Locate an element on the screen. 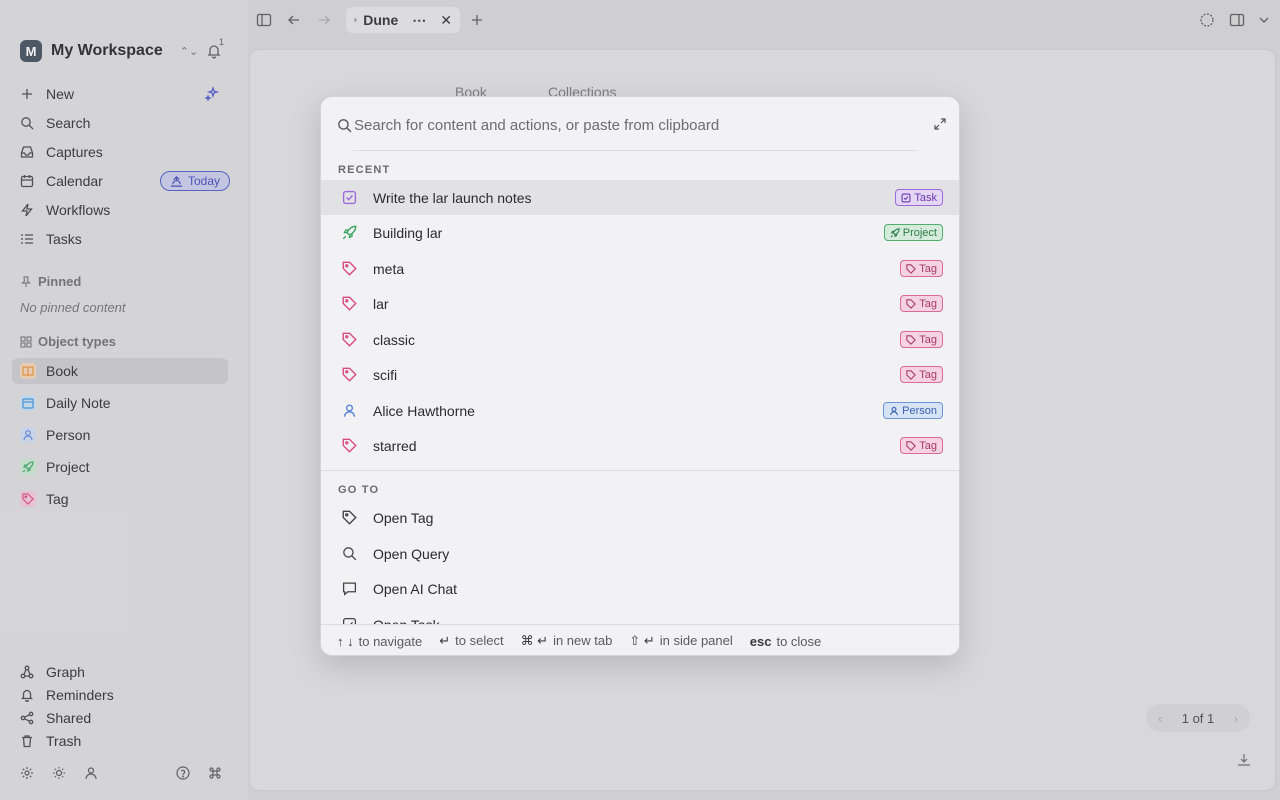 The width and height of the screenshot is (1280, 800). chat-icon is located at coordinates (349, 589).